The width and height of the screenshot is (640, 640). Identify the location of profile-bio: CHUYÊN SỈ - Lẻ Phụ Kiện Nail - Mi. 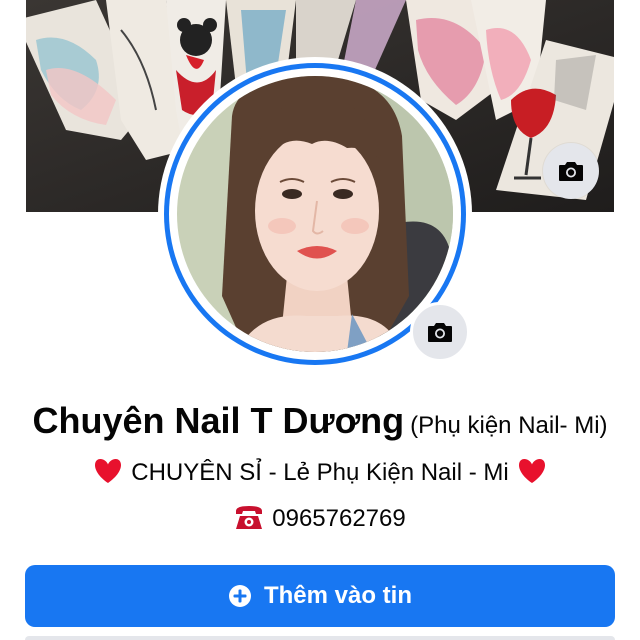
(320, 472).